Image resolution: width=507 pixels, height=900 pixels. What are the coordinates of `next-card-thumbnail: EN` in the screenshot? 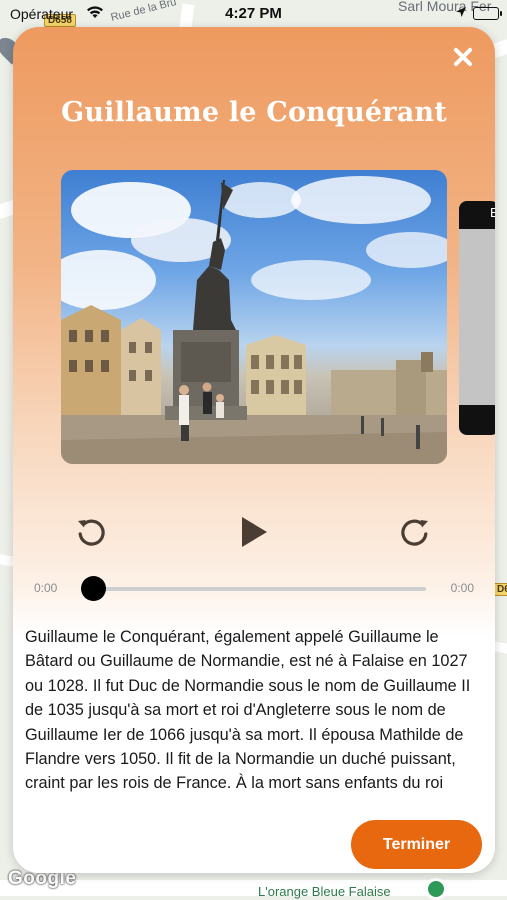 It's located at (477, 318).